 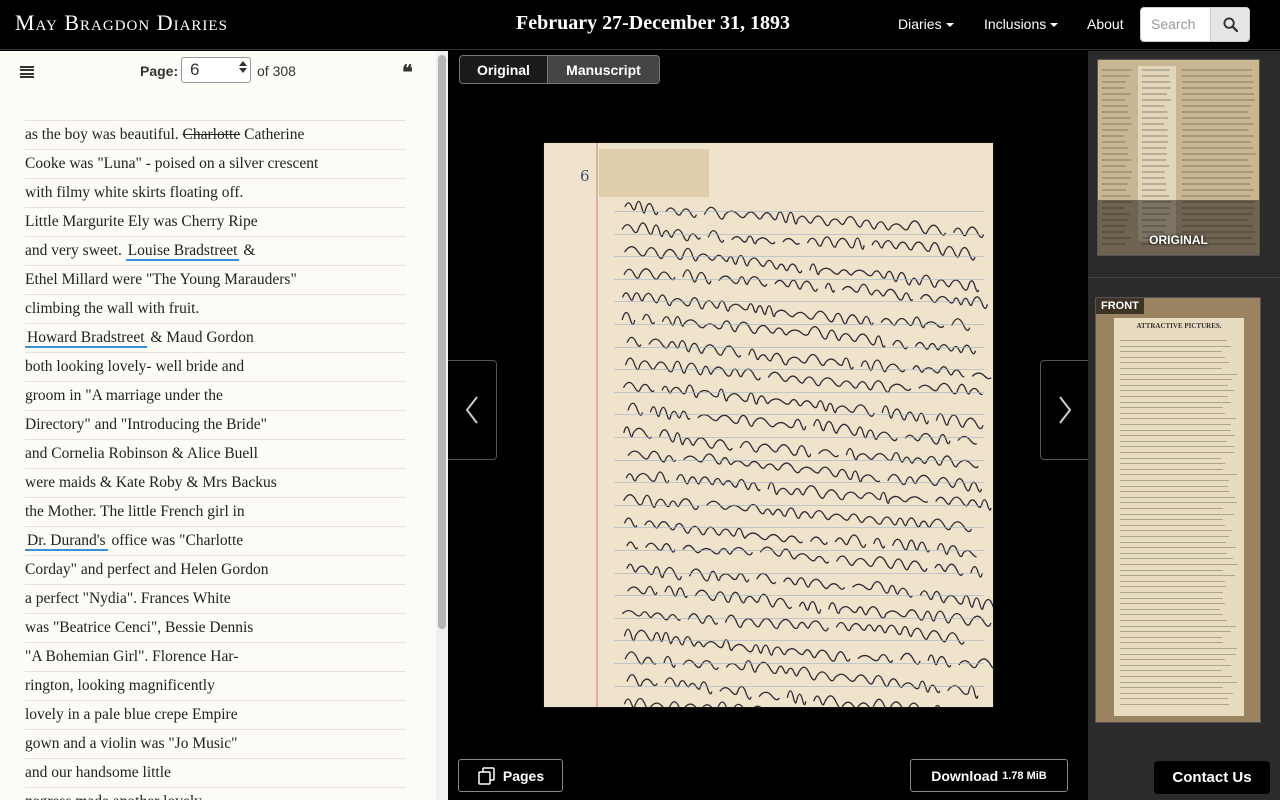 I want to click on download-size: 1.78 MiB, so click(x=1024, y=775).